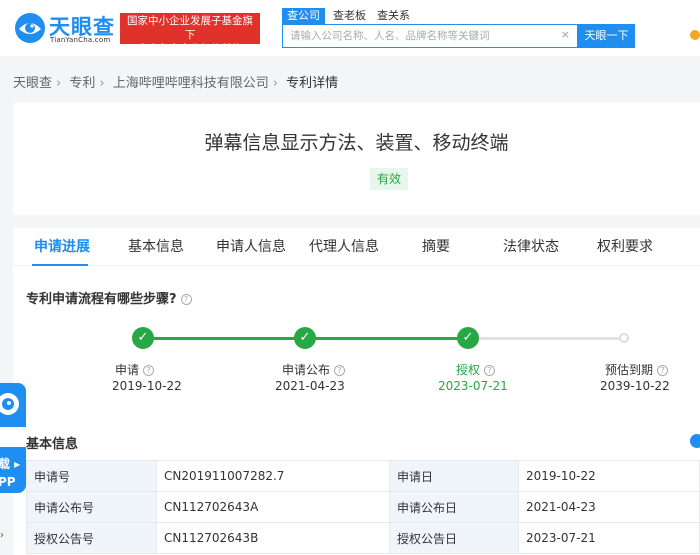 This screenshot has width=700, height=555. I want to click on process-question-text: 专利申请流程有哪些步骤?, so click(101, 299).